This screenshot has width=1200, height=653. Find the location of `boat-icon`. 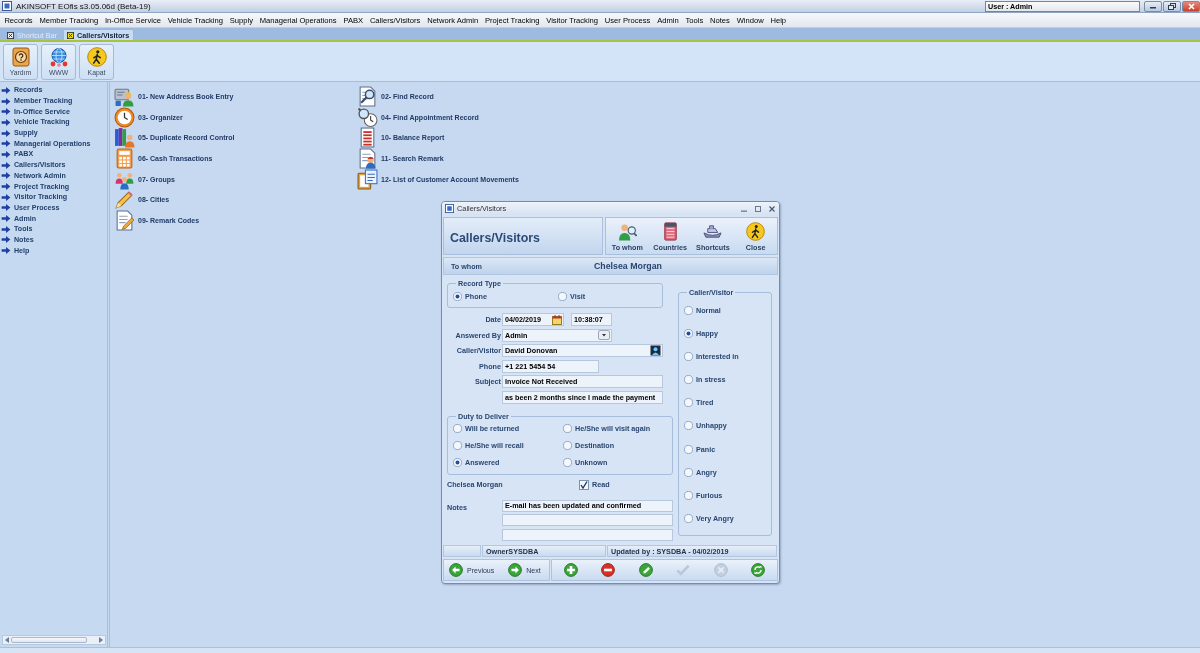

boat-icon is located at coordinates (713, 231).